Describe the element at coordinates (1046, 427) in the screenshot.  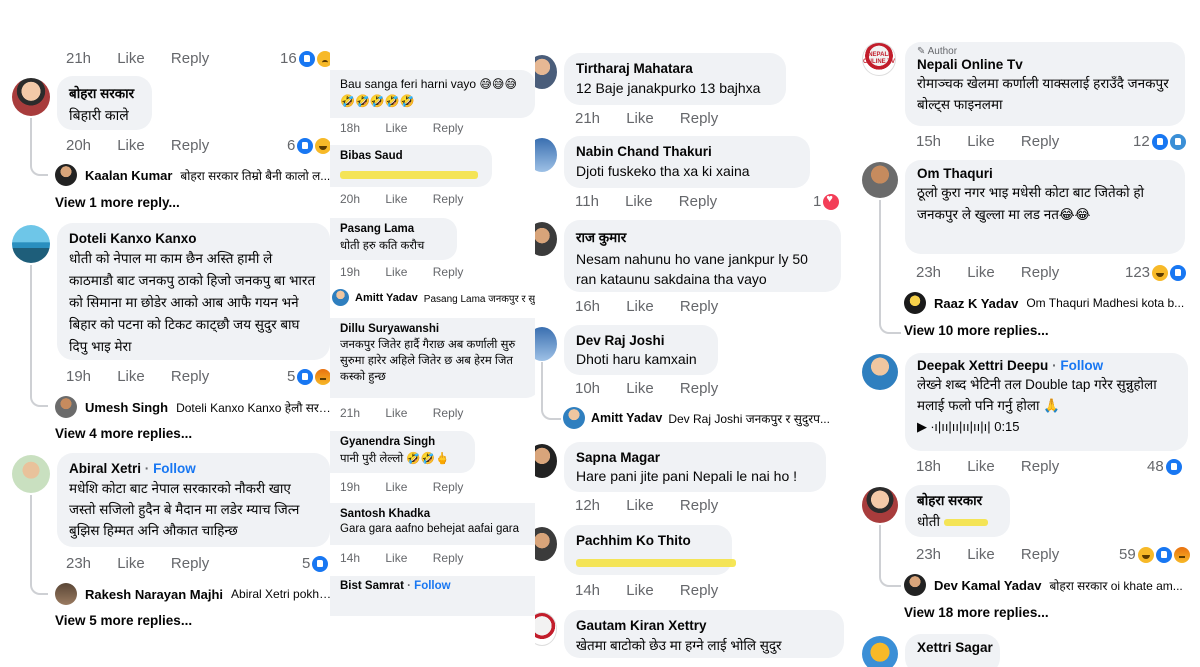
I see `voice-message-player: ▶ ∙ı|ıı|ıı|ıı|ıı|ı| 0:15` at that location.